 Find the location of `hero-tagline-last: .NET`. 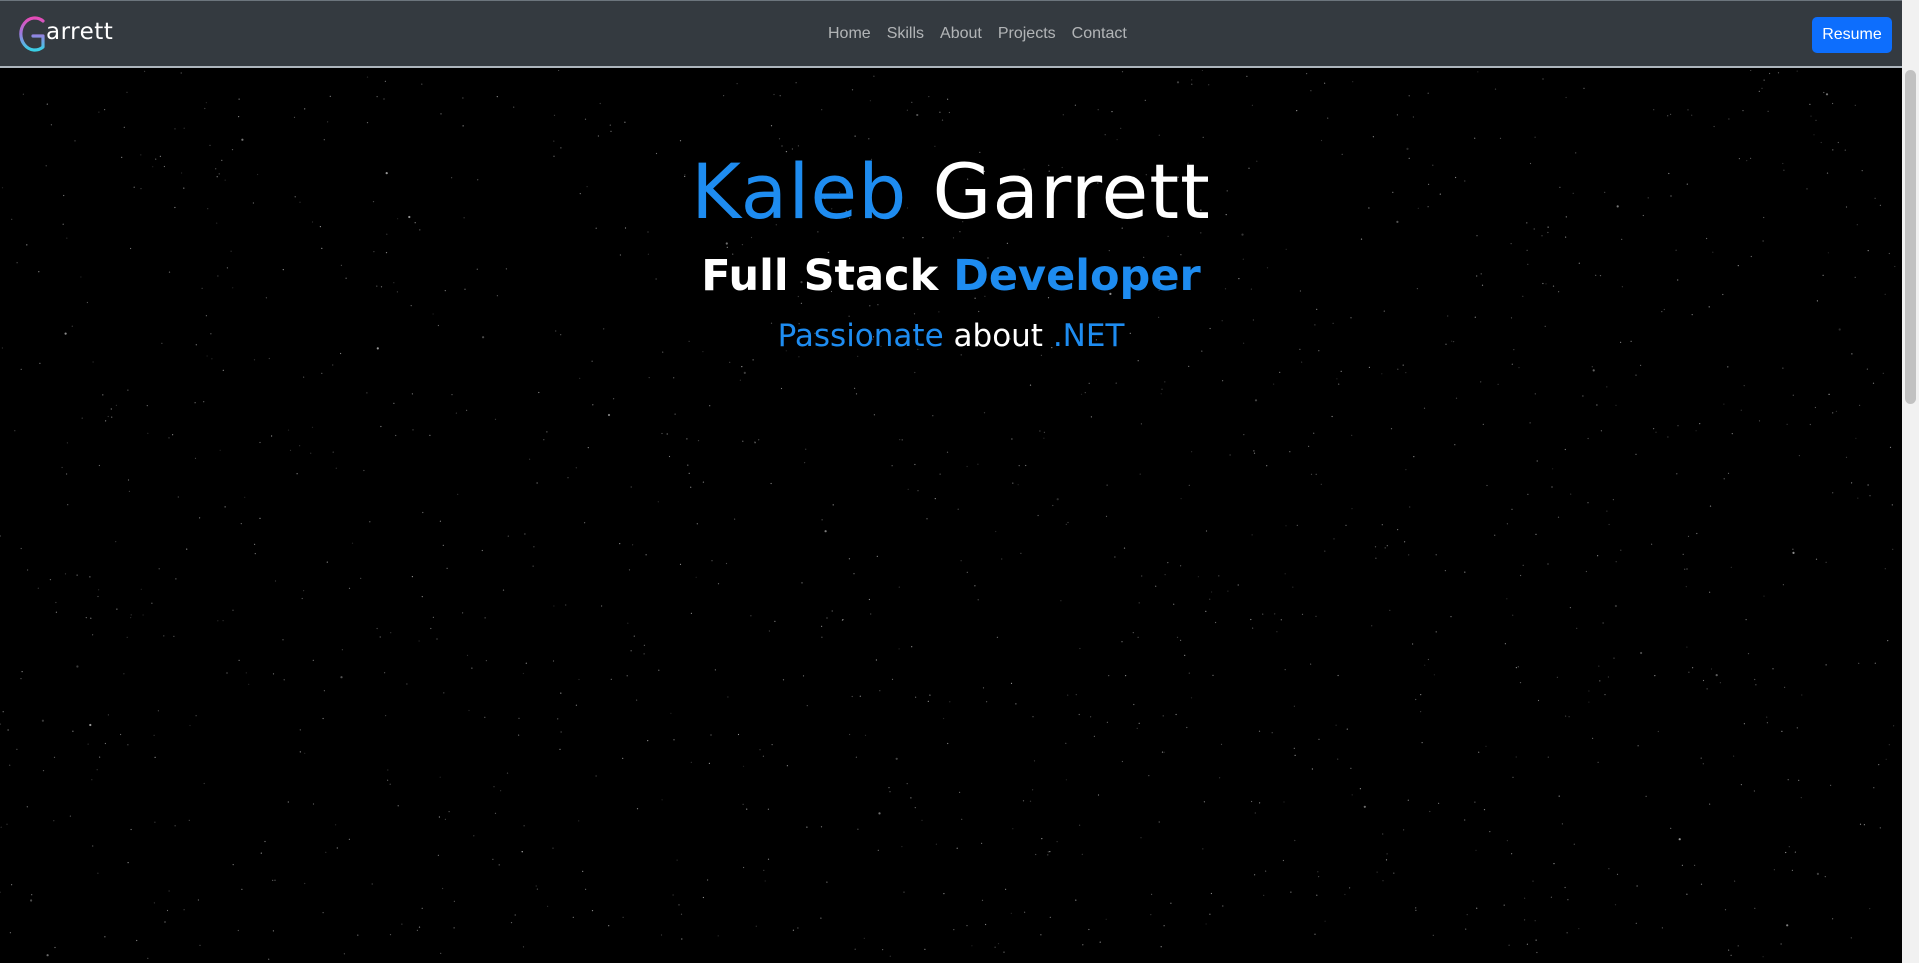

hero-tagline-last: .NET is located at coordinates (1088, 336).